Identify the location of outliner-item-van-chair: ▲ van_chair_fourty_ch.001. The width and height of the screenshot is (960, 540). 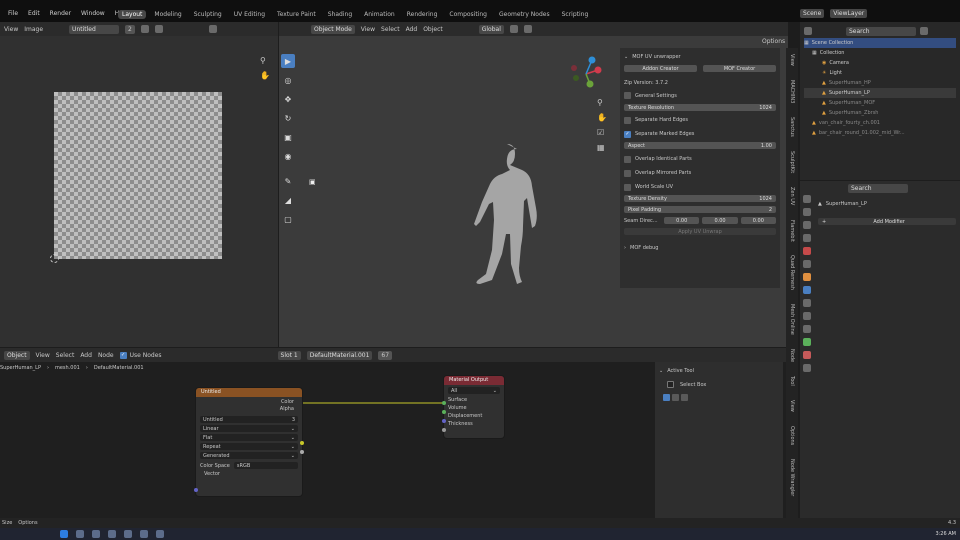
(880, 123).